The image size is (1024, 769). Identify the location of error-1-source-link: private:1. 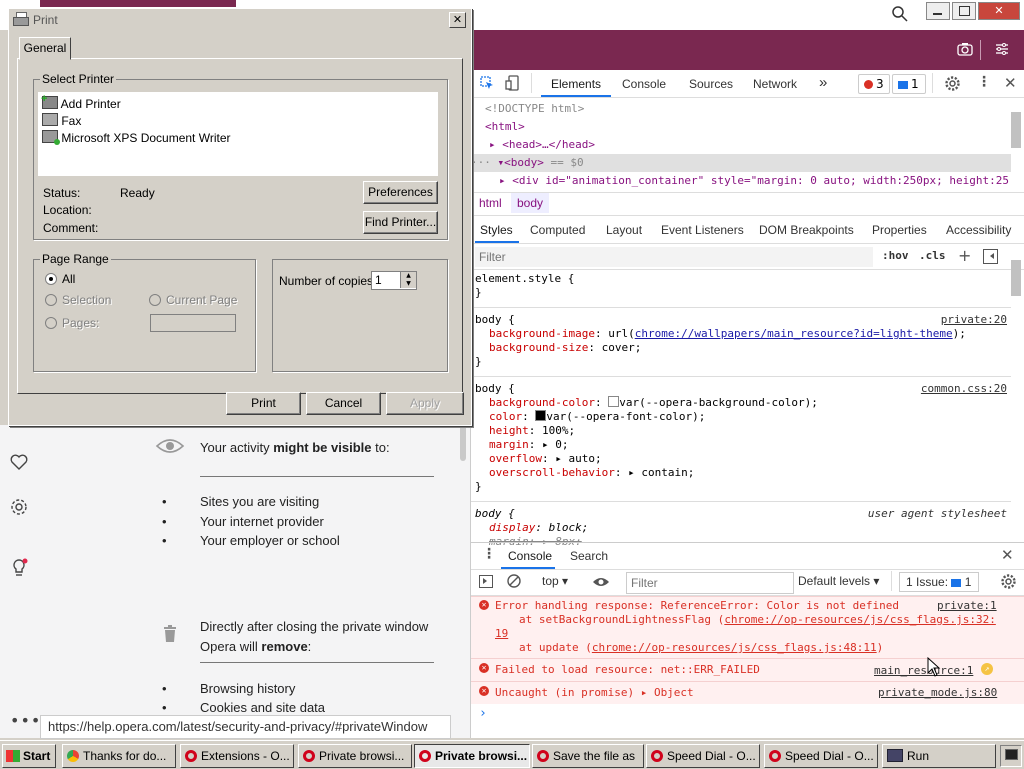
(967, 606).